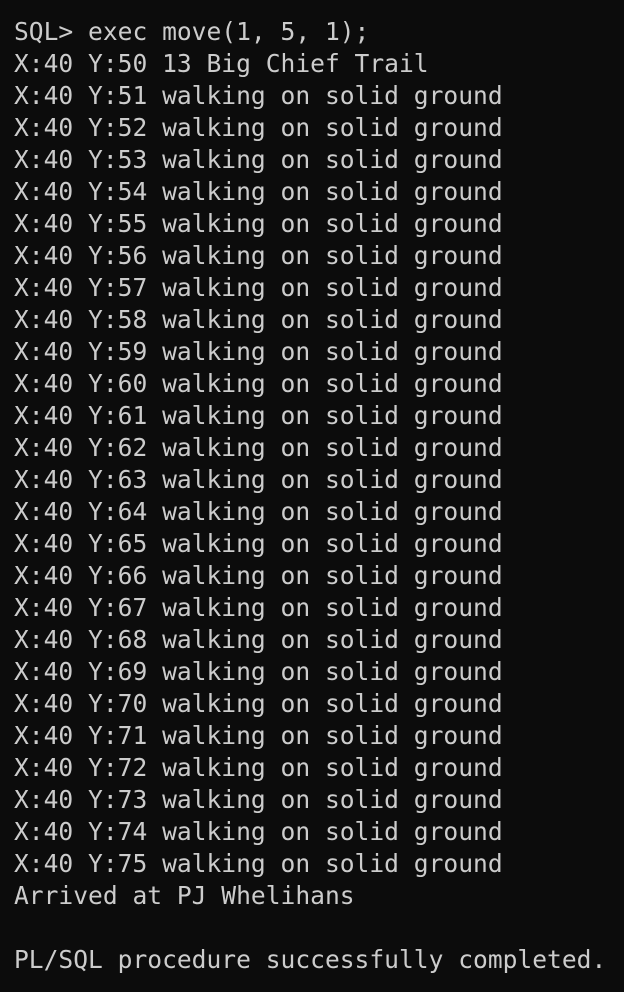  I want to click on output-line: X:40 Y:74 walking on solid ground, so click(258, 831).